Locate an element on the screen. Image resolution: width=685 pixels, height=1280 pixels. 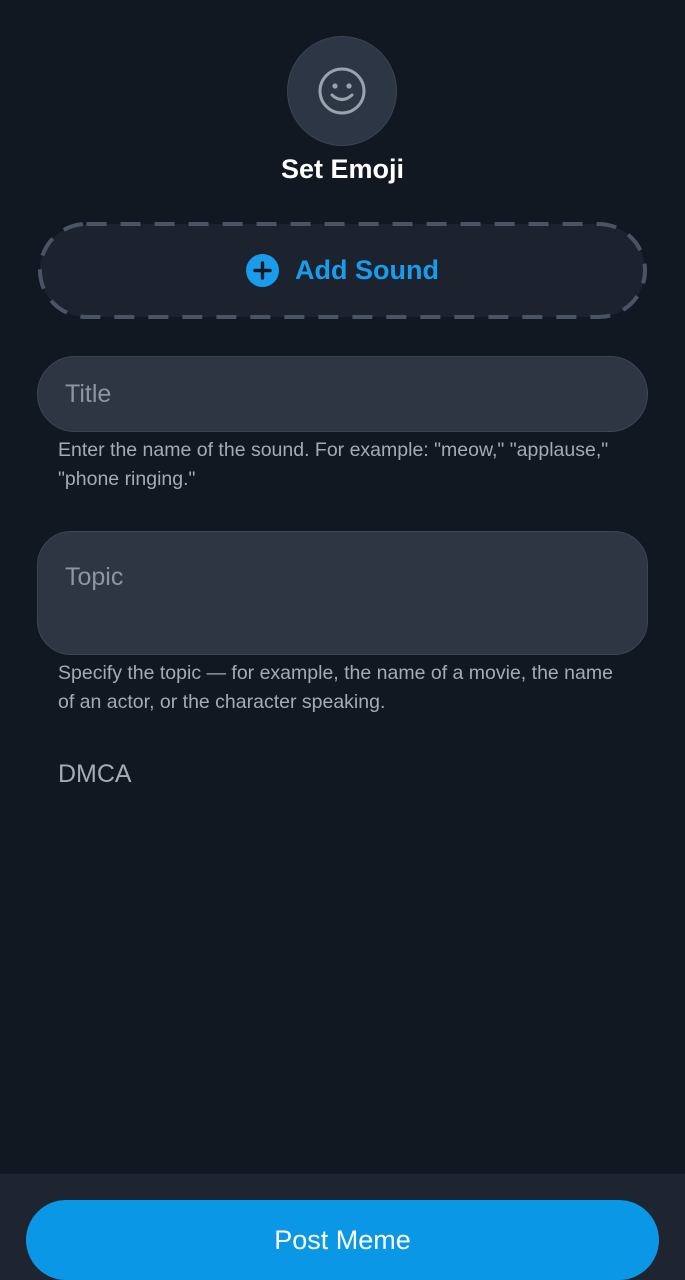
add-sound-label: Add Sound is located at coordinates (367, 270).